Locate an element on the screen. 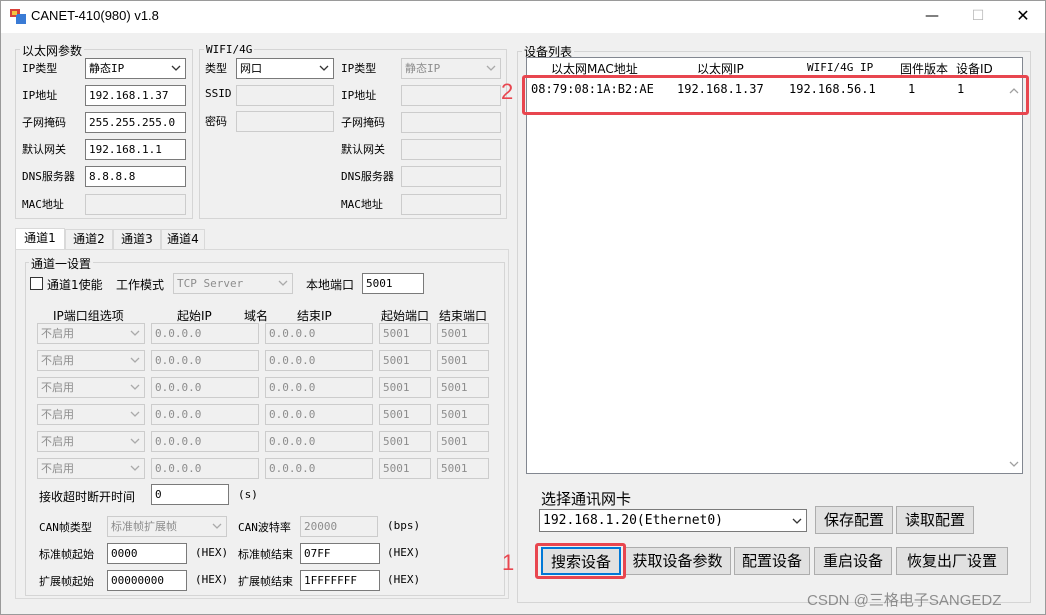 This screenshot has height=615, width=1046. factory-reset-button: 恢复出厂设置 is located at coordinates (952, 561).